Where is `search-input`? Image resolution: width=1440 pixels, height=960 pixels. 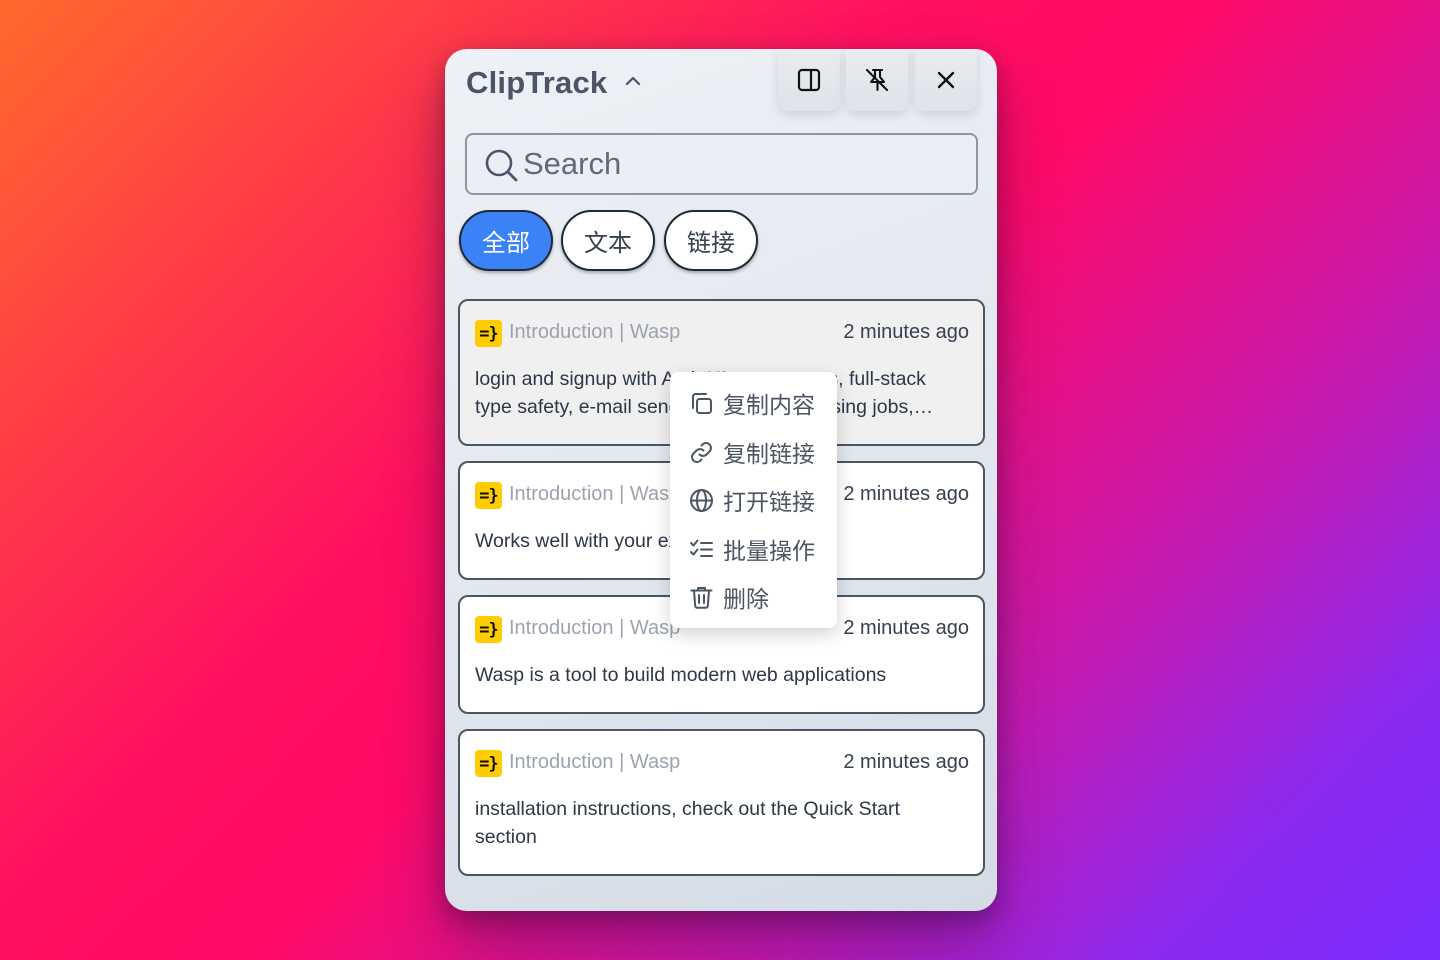
search-input is located at coordinates (743, 164).